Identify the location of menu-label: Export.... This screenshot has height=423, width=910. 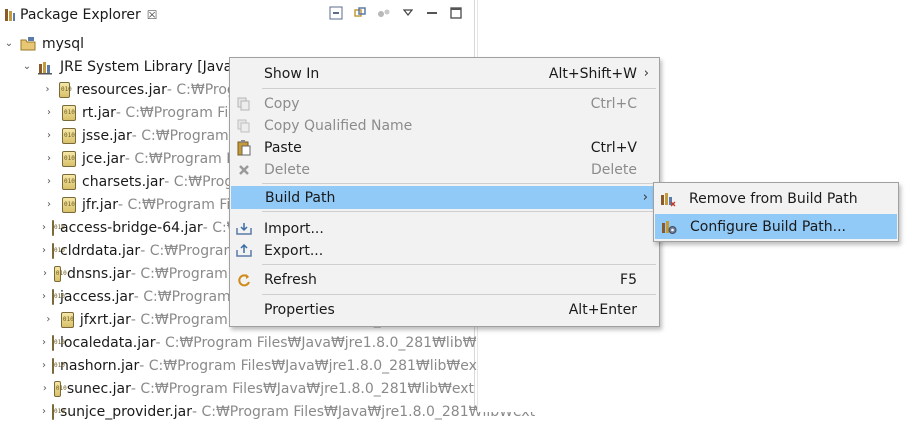
(294, 250).